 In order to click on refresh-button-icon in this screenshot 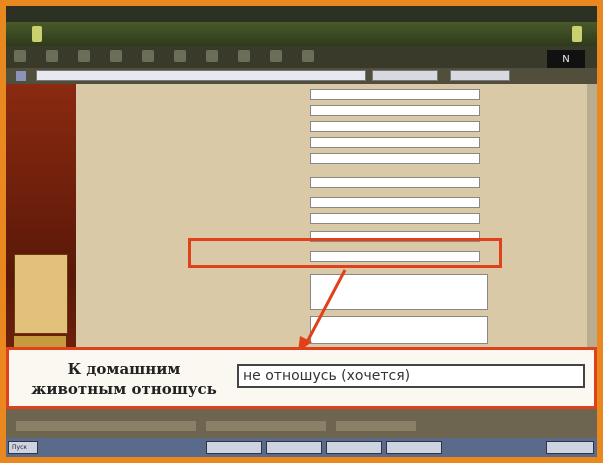, I will do `click(116, 56)`.